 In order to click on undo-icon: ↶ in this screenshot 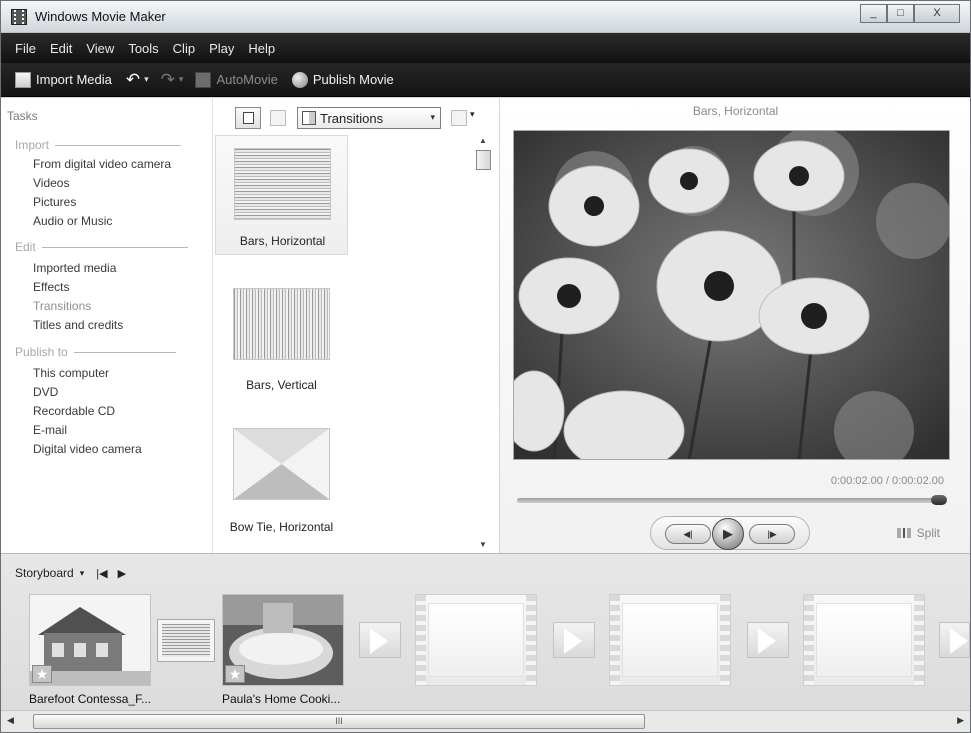, I will do `click(133, 80)`.